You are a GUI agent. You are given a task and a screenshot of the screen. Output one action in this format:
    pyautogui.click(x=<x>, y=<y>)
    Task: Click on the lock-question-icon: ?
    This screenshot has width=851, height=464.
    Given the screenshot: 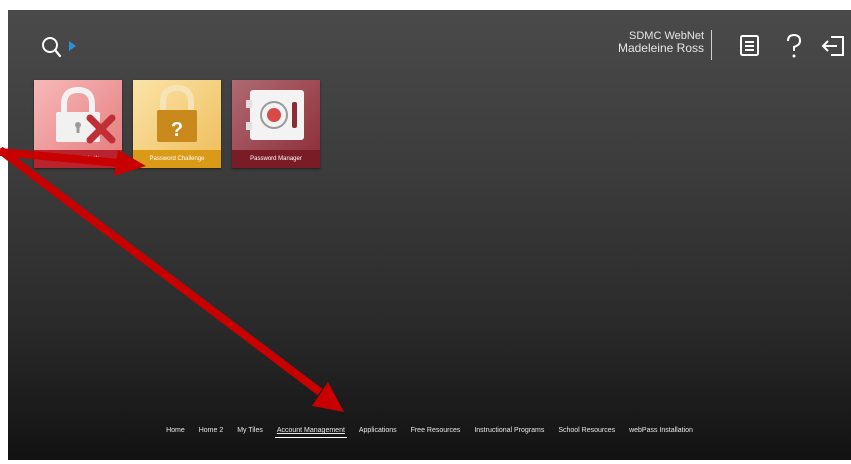 What is the action you would take?
    pyautogui.click(x=177, y=113)
    